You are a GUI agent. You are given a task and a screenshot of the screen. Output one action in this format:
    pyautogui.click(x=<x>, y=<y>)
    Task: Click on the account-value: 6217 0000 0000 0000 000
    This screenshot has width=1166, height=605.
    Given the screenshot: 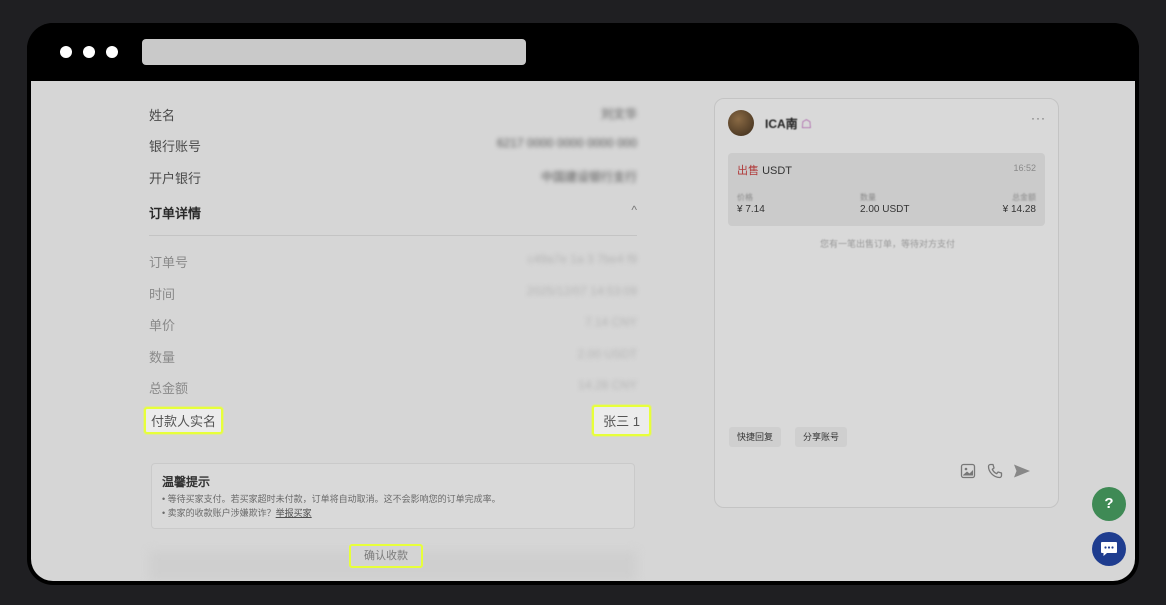 What is the action you would take?
    pyautogui.click(x=566, y=143)
    